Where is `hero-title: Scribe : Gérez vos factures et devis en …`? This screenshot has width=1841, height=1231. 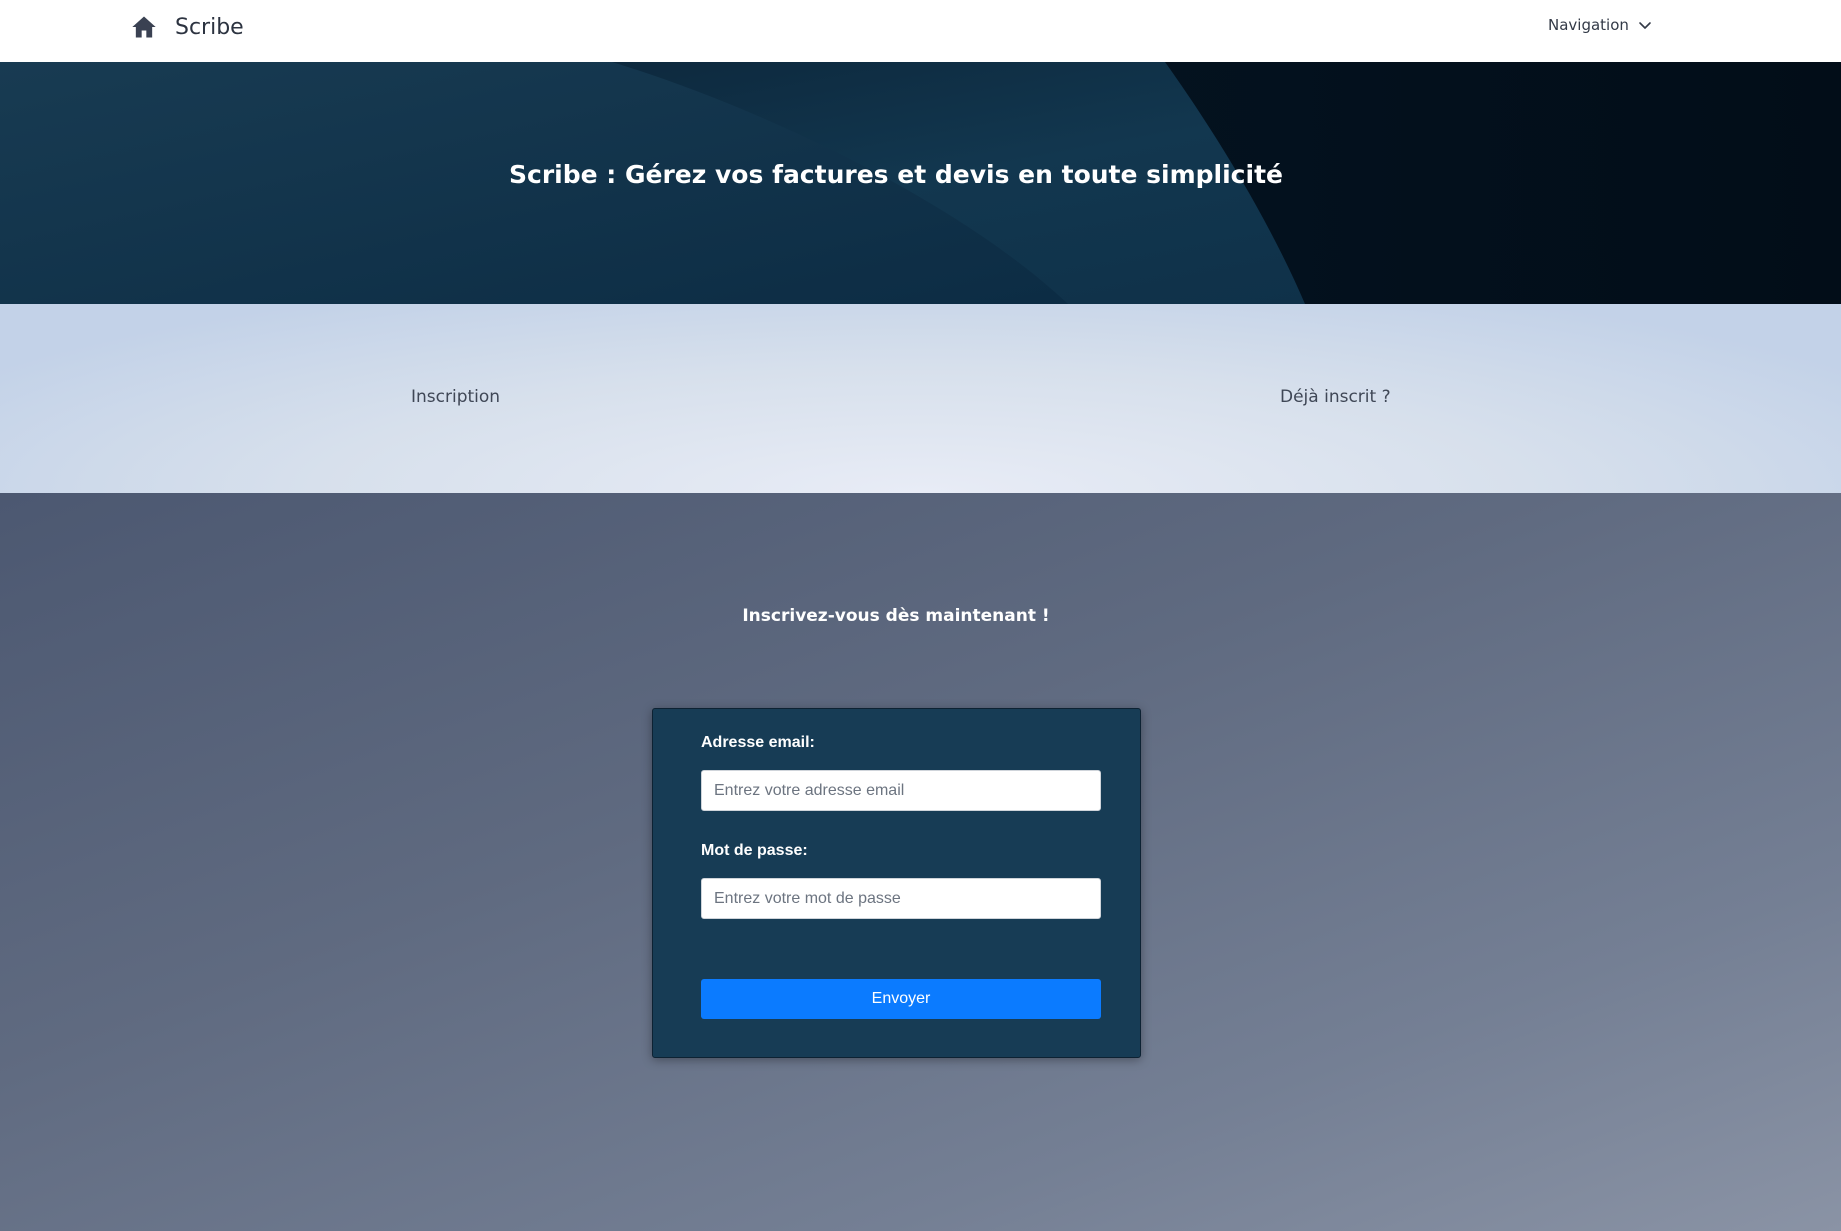
hero-title: Scribe : Gérez vos factures et devis en … is located at coordinates (896, 174).